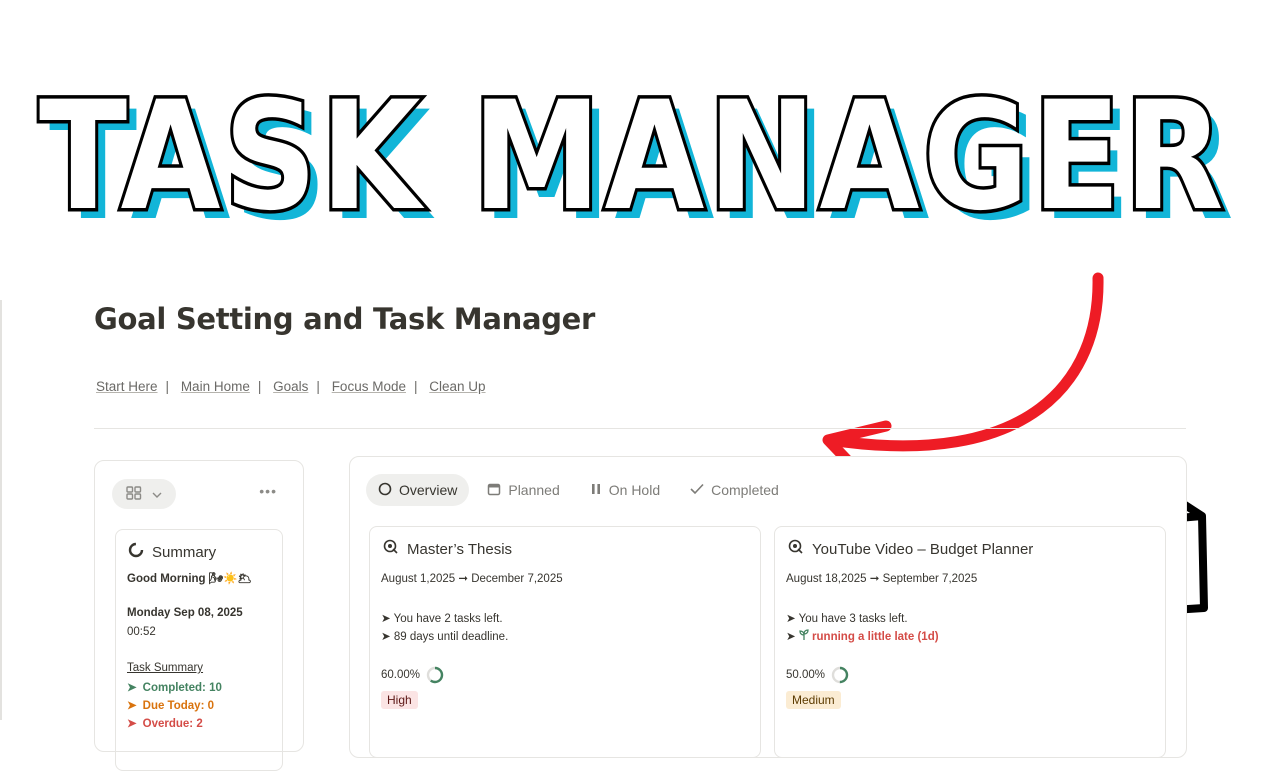  What do you see at coordinates (805, 636) in the screenshot?
I see `sprout-icon` at bounding box center [805, 636].